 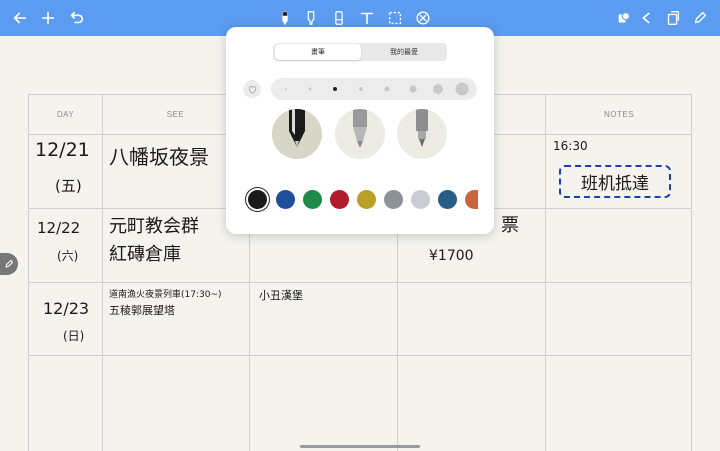 I want to click on brush-pen-option, so click(x=422, y=134).